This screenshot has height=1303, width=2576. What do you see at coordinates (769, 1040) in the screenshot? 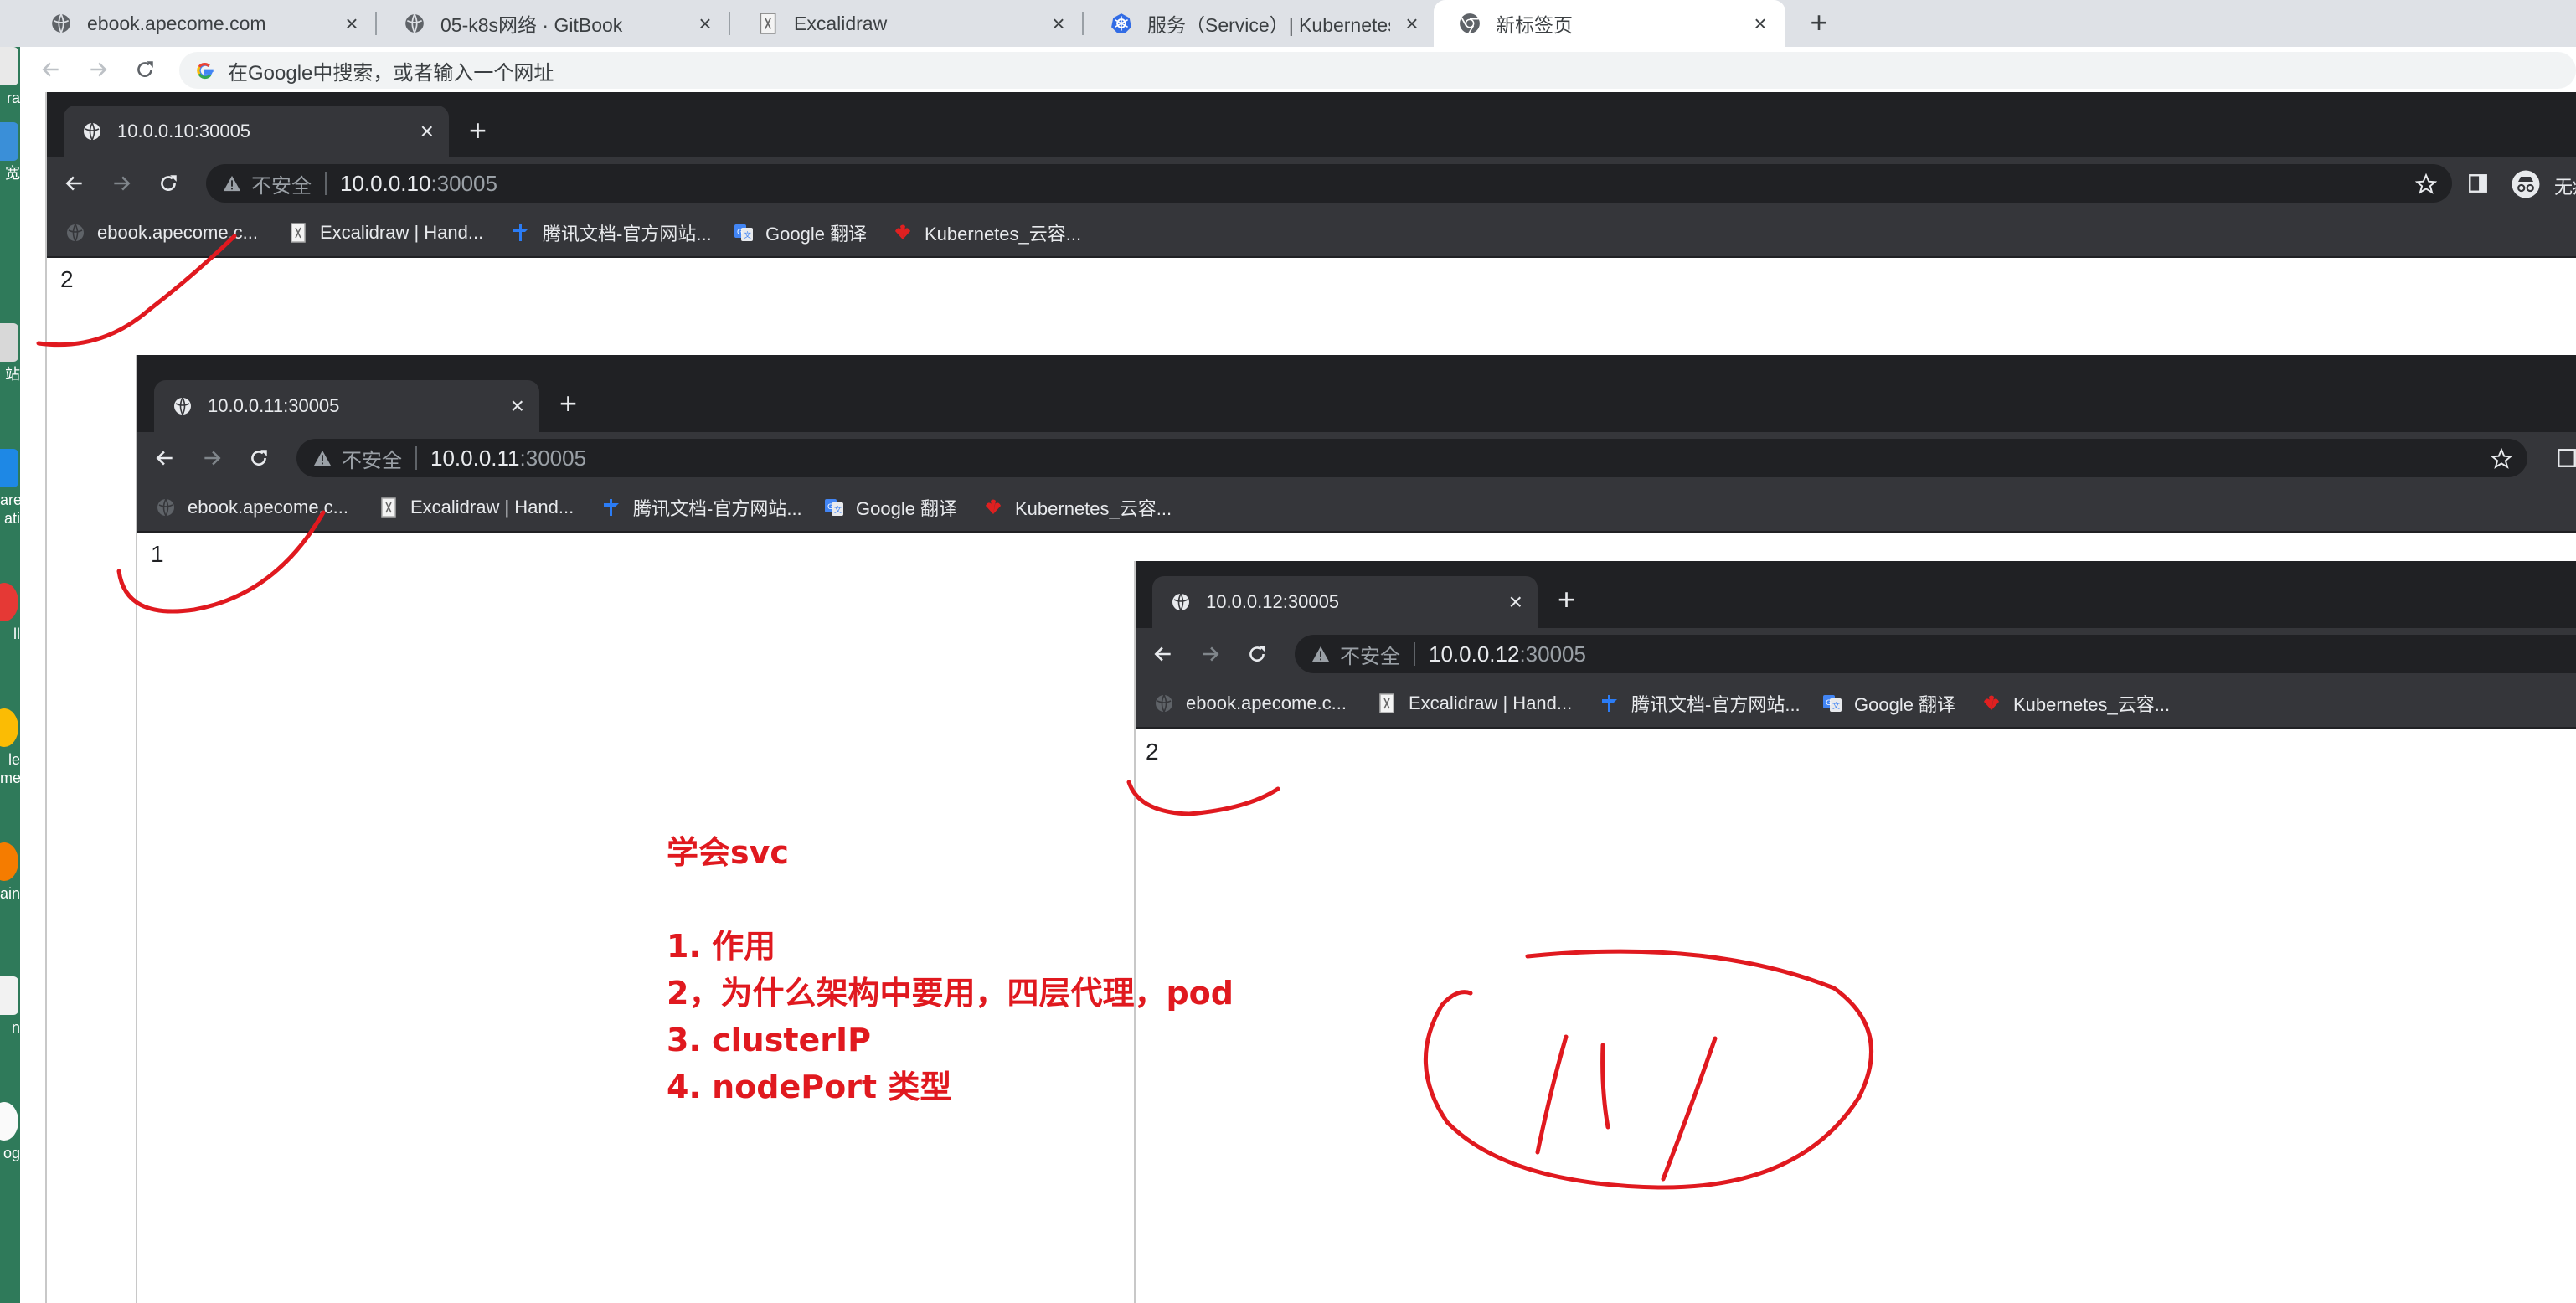
I see `annotation-item: 3. clusterIP` at bounding box center [769, 1040].